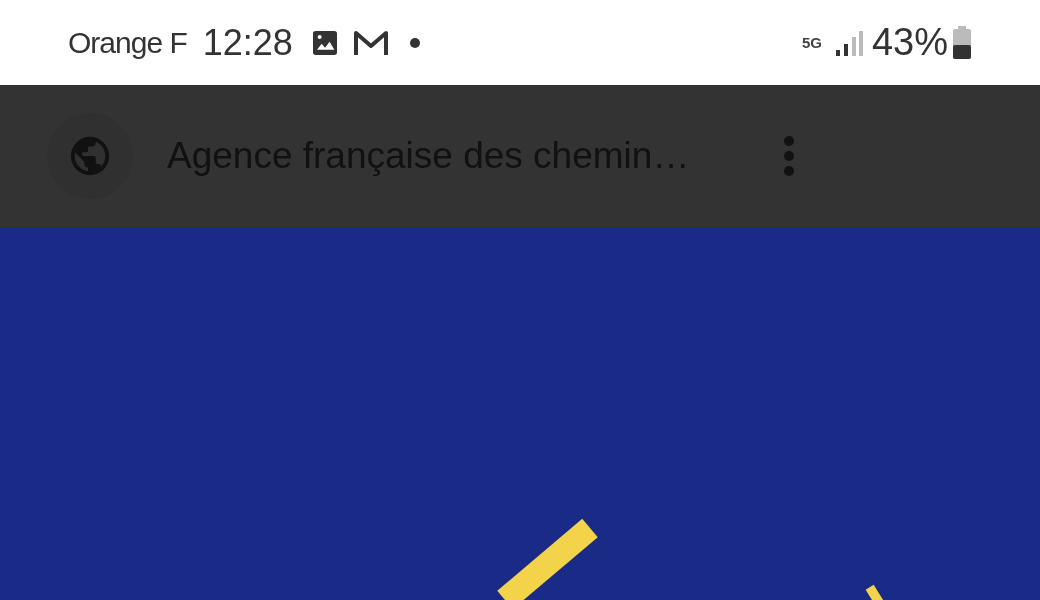  I want to click on more-icon, so click(789, 156).